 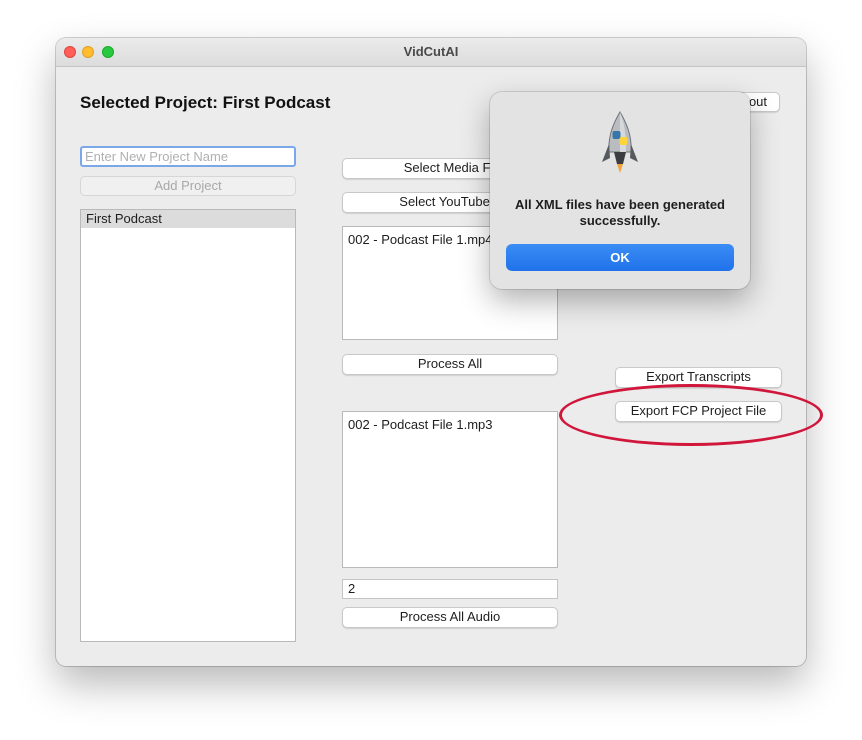 I want to click on process-all-button: Process All, so click(x=450, y=364).